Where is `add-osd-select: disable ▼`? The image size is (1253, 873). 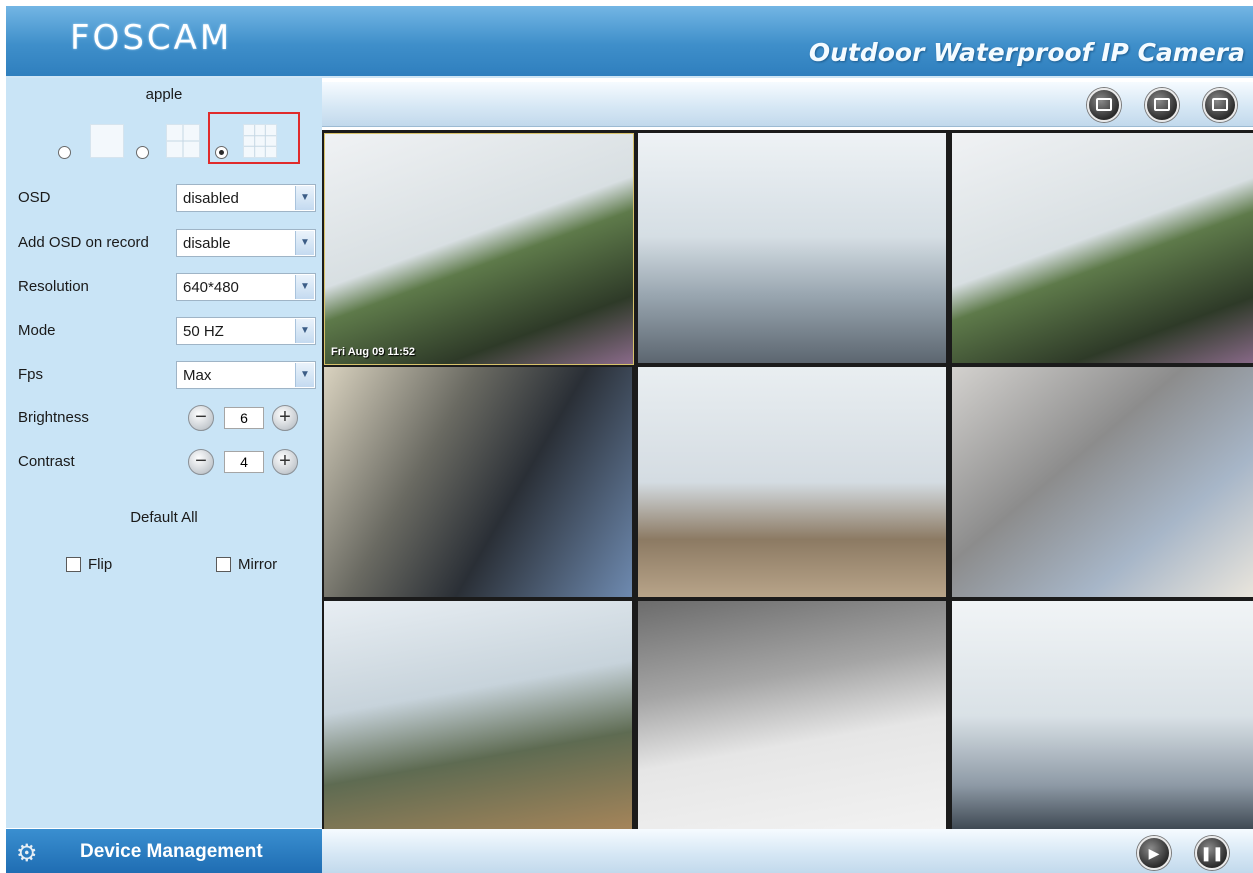 add-osd-select: disable ▼ is located at coordinates (246, 243).